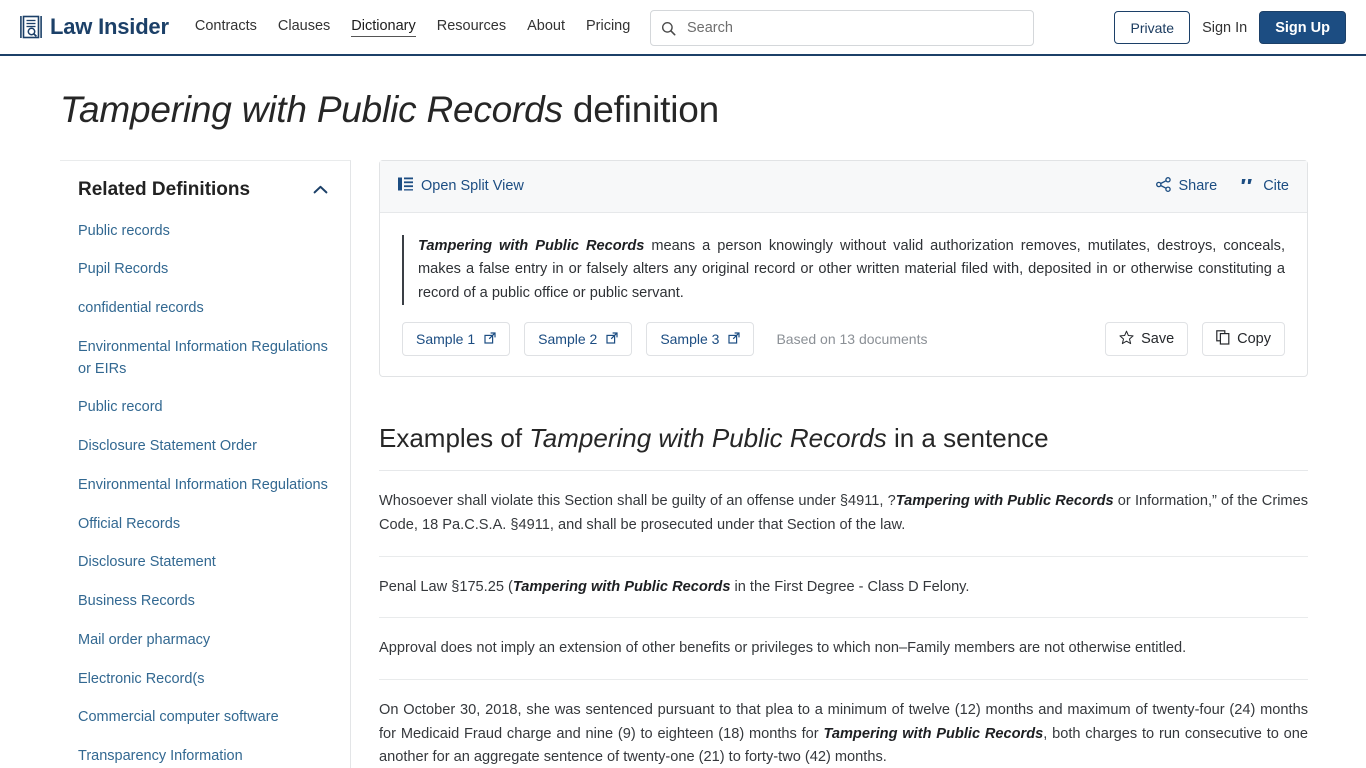 The width and height of the screenshot is (1366, 768). I want to click on search-input, so click(854, 28).